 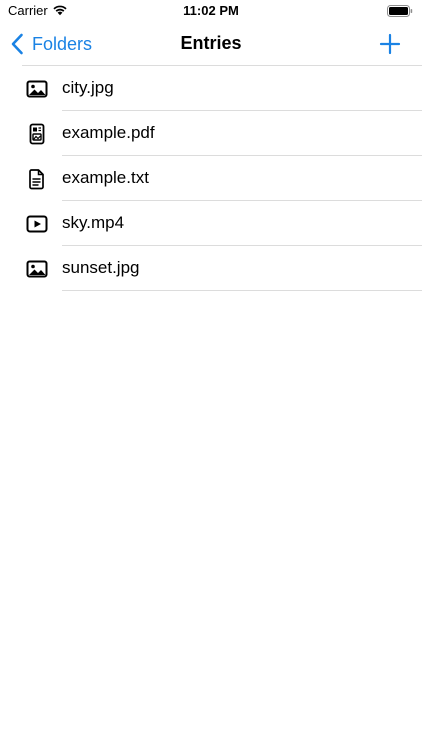 I want to click on video-icon, so click(x=37, y=224).